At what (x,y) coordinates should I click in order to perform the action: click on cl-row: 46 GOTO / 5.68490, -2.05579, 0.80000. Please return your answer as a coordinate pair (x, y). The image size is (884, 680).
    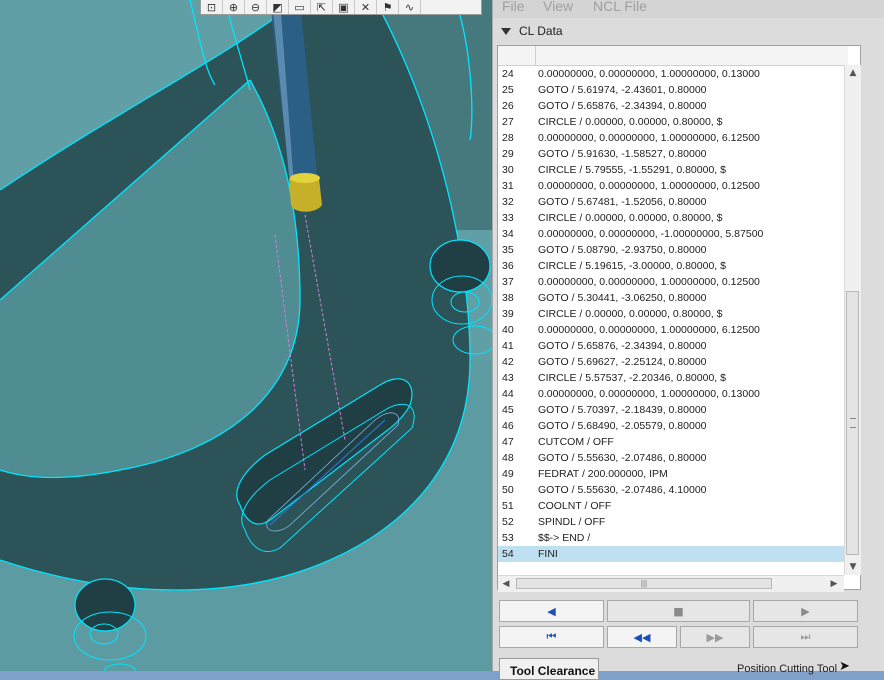
    Looking at the image, I should click on (671, 426).